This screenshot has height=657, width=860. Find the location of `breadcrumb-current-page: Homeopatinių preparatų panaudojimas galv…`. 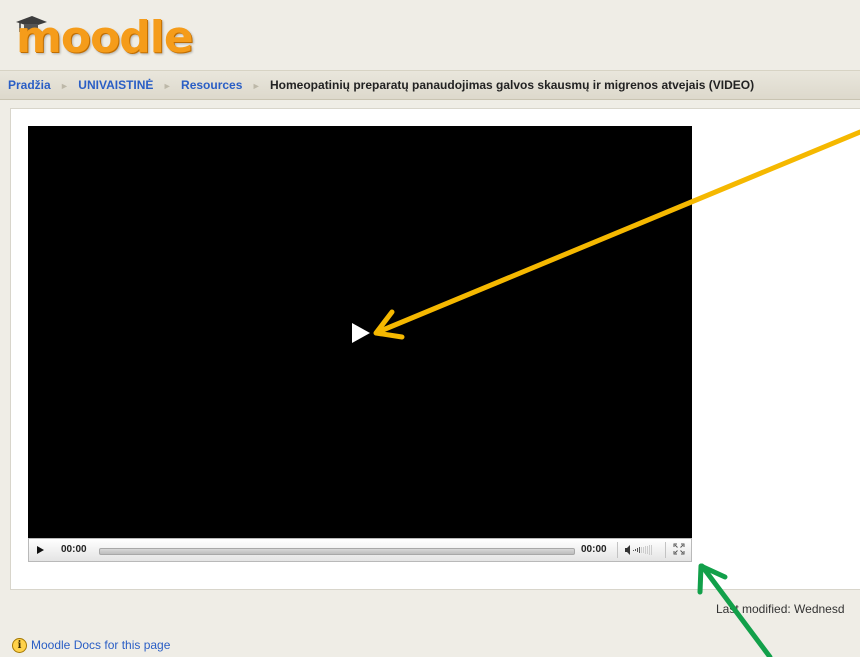

breadcrumb-current-page: Homeopatinių preparatų panaudojimas galv… is located at coordinates (512, 85).